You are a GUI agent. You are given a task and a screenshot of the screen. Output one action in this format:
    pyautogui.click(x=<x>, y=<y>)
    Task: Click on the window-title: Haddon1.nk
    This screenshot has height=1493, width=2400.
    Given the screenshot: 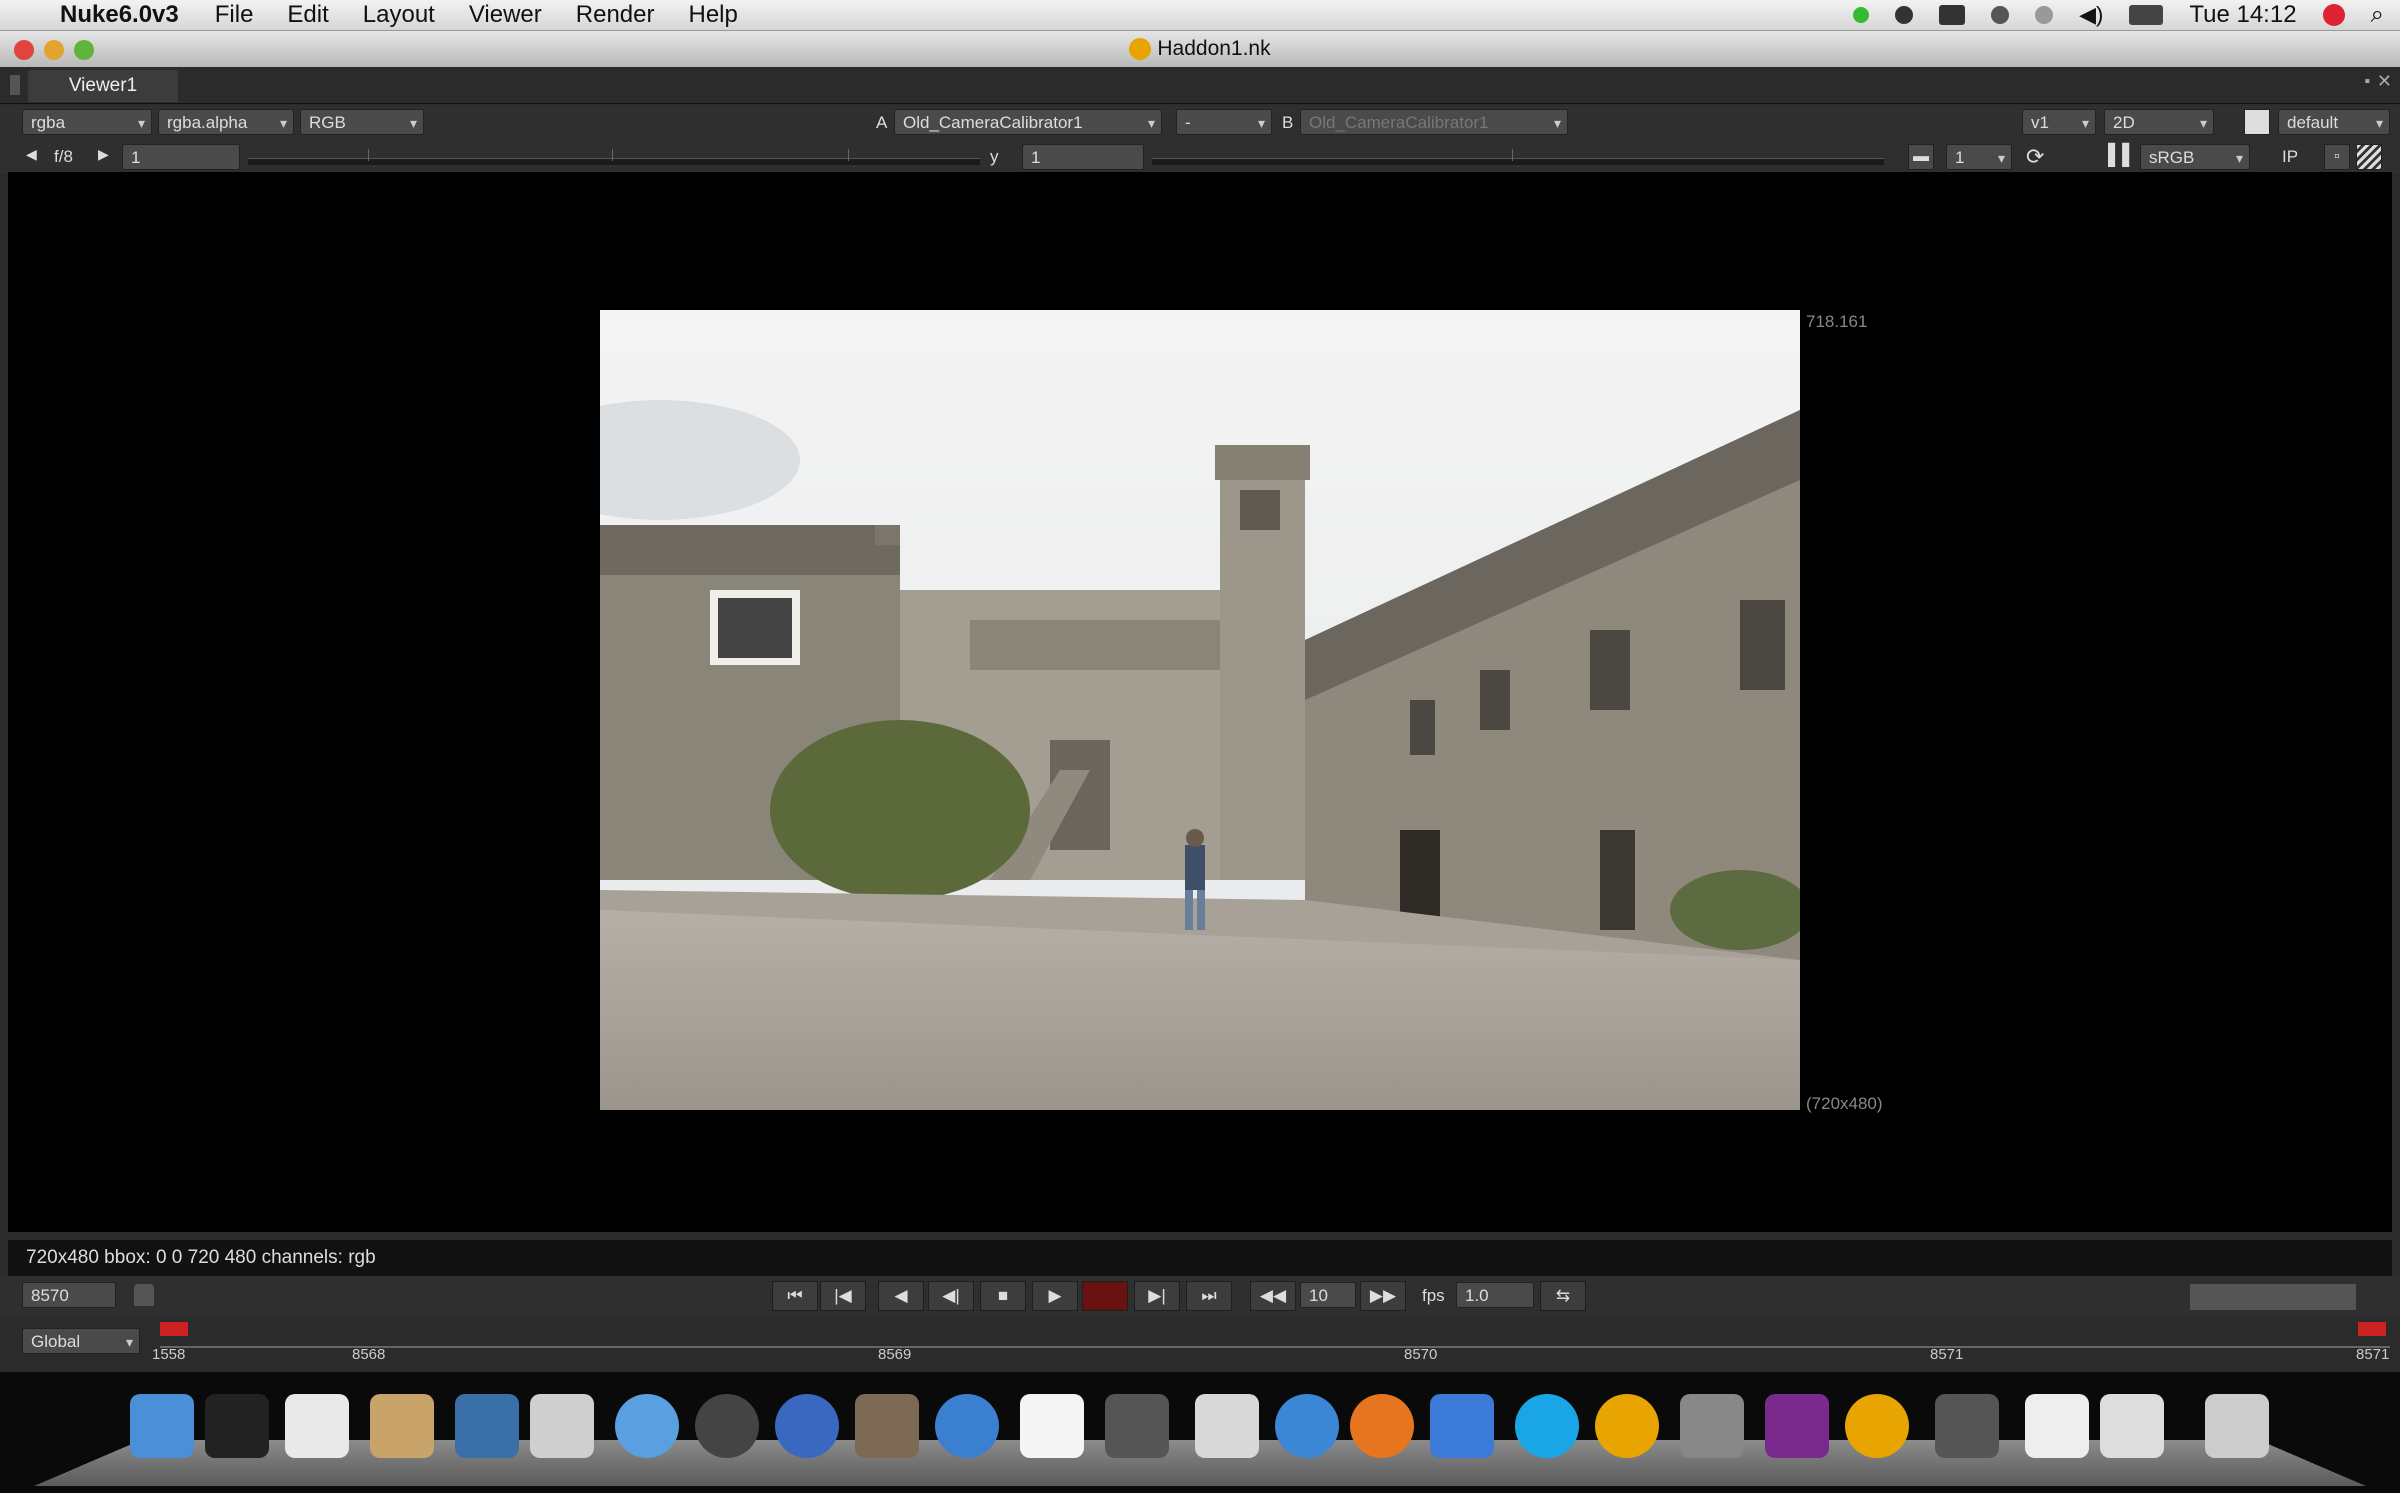 What is the action you would take?
    pyautogui.click(x=1214, y=48)
    